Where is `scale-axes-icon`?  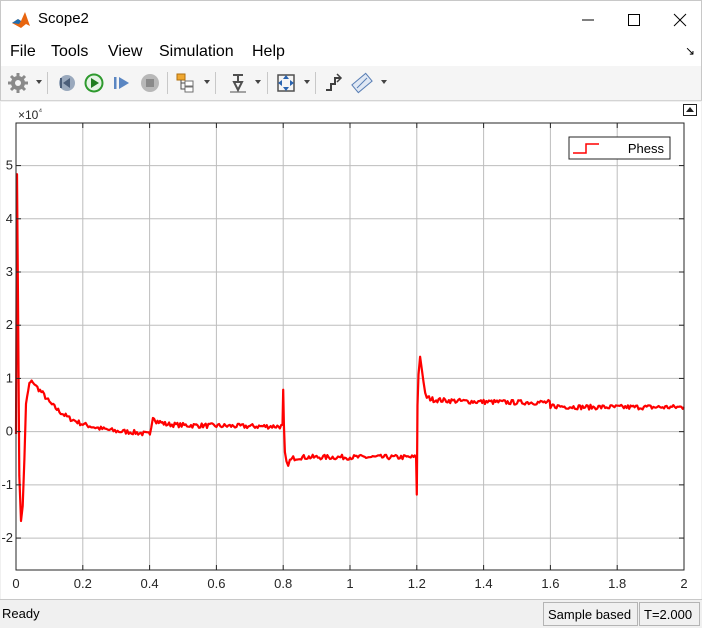 scale-axes-icon is located at coordinates (334, 83).